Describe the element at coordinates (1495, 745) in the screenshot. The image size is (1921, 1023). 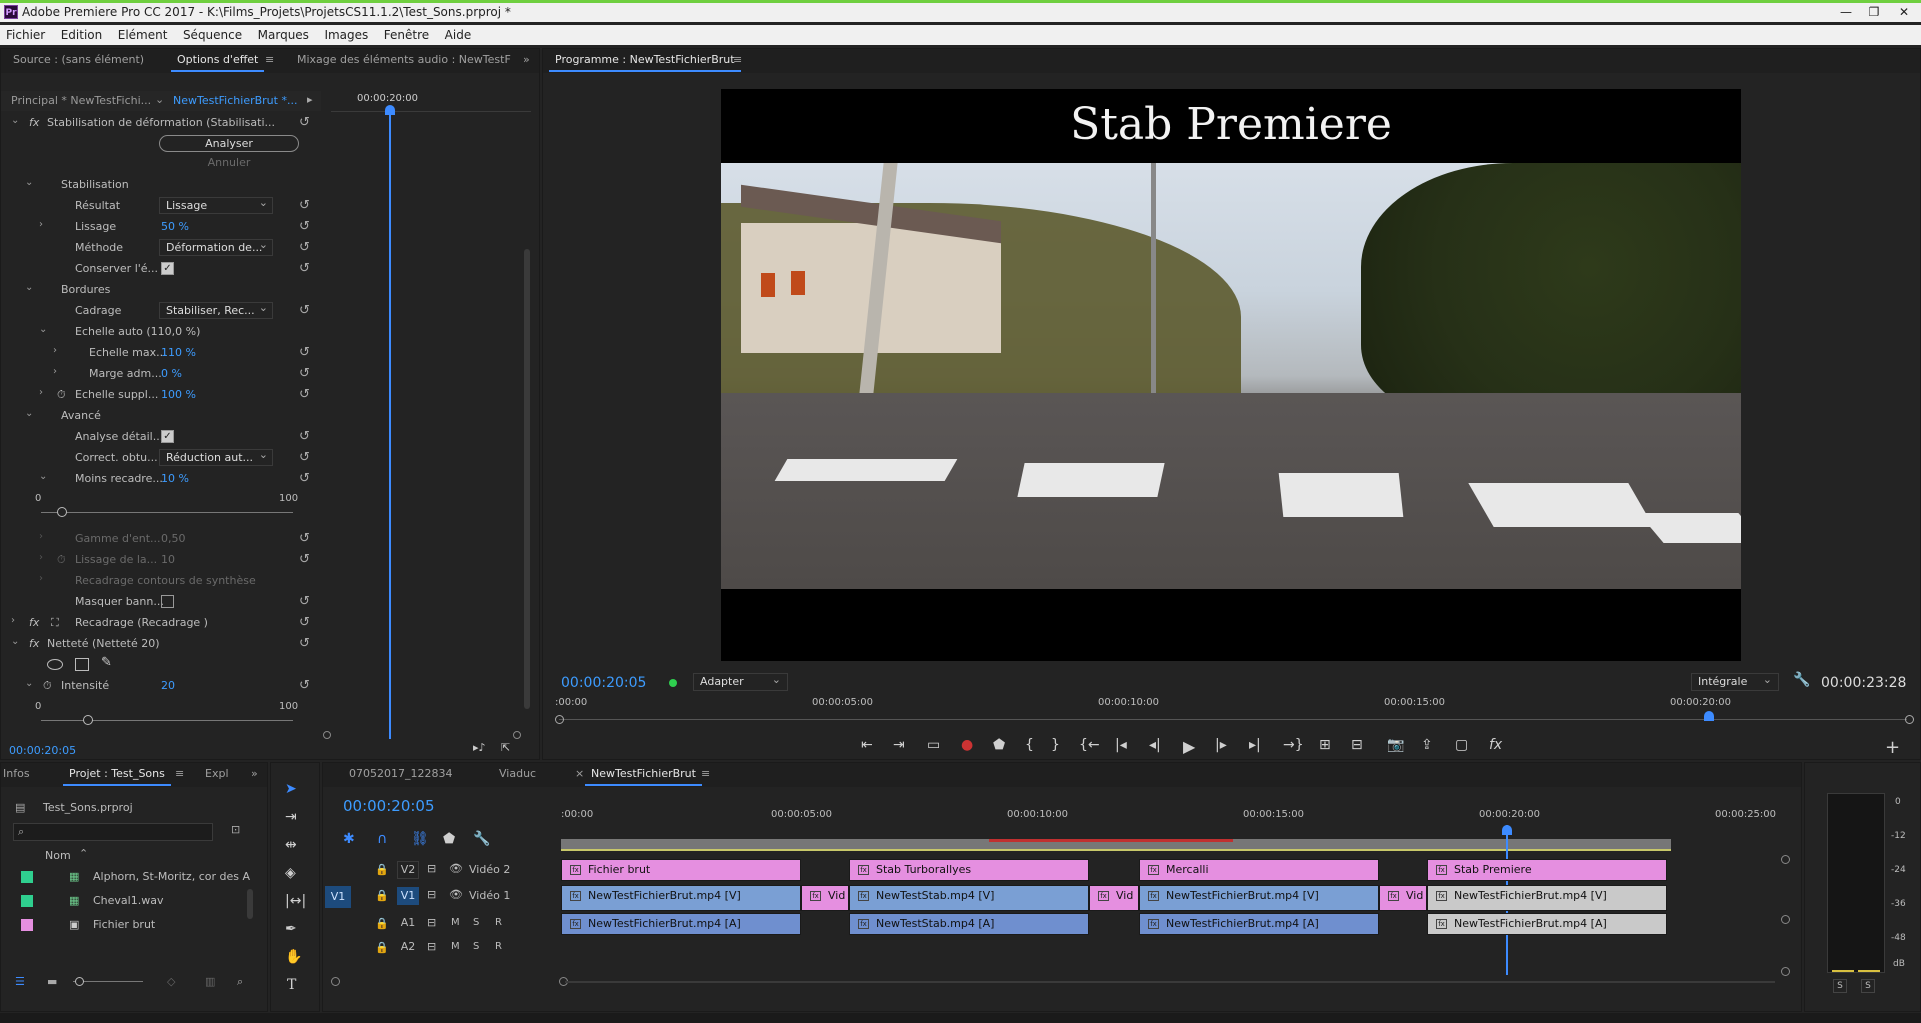
I see `fx-icon: fx` at that location.